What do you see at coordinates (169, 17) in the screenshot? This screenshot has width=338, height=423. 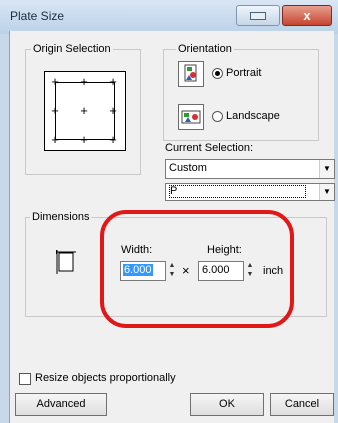 I see `title-bar: Plate Size x` at bounding box center [169, 17].